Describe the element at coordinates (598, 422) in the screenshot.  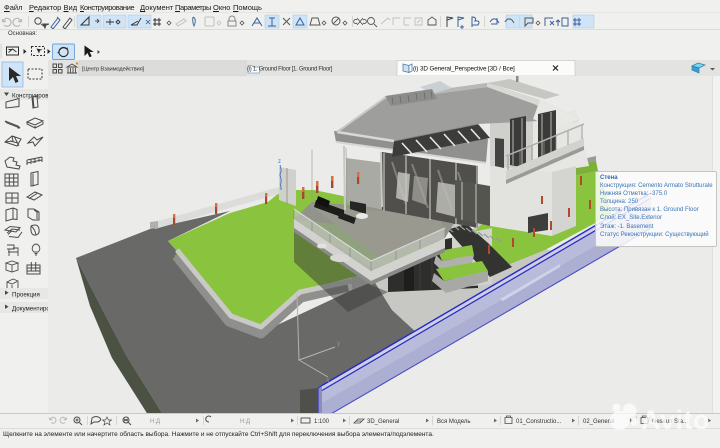
I see `svg-text: 02_General` at that location.